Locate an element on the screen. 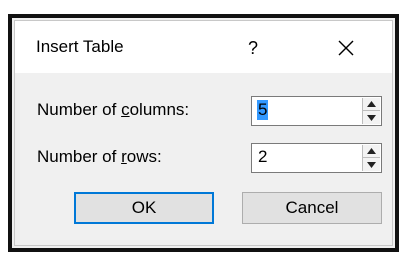 This screenshot has height=262, width=409. columns-label-suffix: olumns: is located at coordinates (159, 109).